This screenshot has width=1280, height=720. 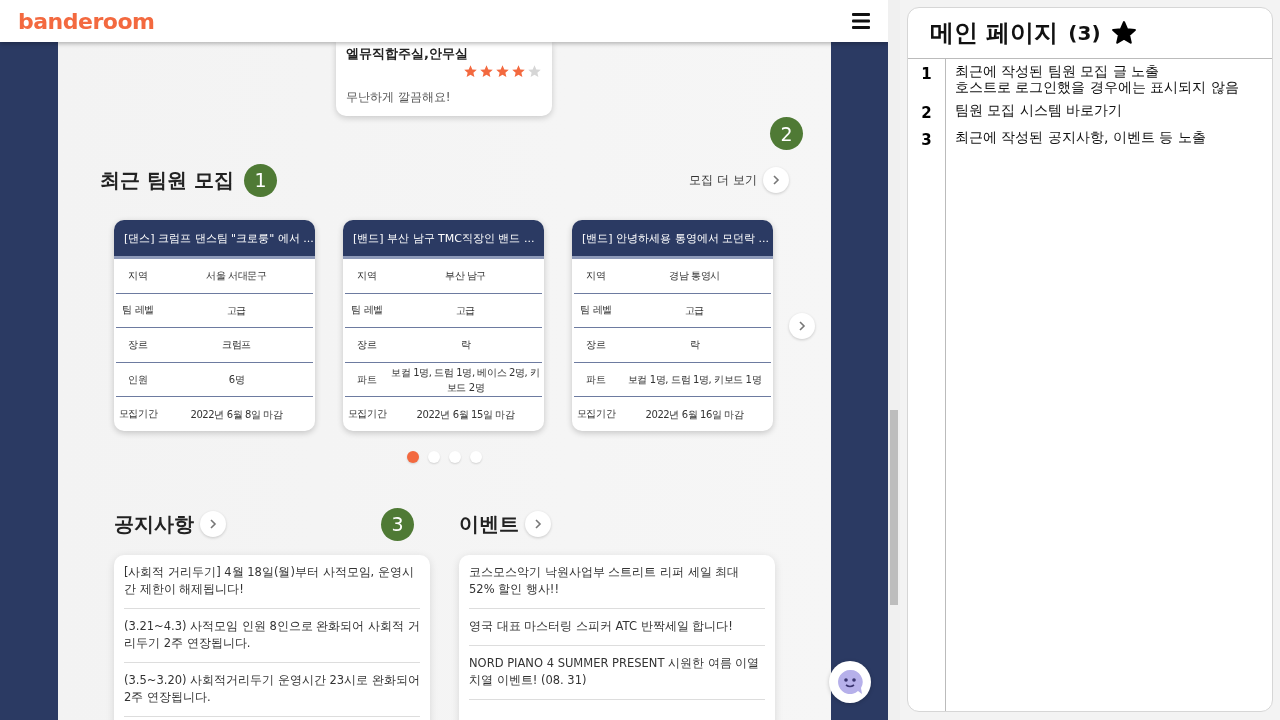 I want to click on field-value: 크럼프, so click(x=236, y=345).